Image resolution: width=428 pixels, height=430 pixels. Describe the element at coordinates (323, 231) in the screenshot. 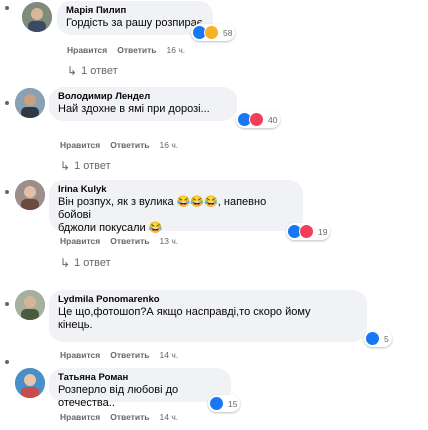

I see `reaction-count: 19` at that location.